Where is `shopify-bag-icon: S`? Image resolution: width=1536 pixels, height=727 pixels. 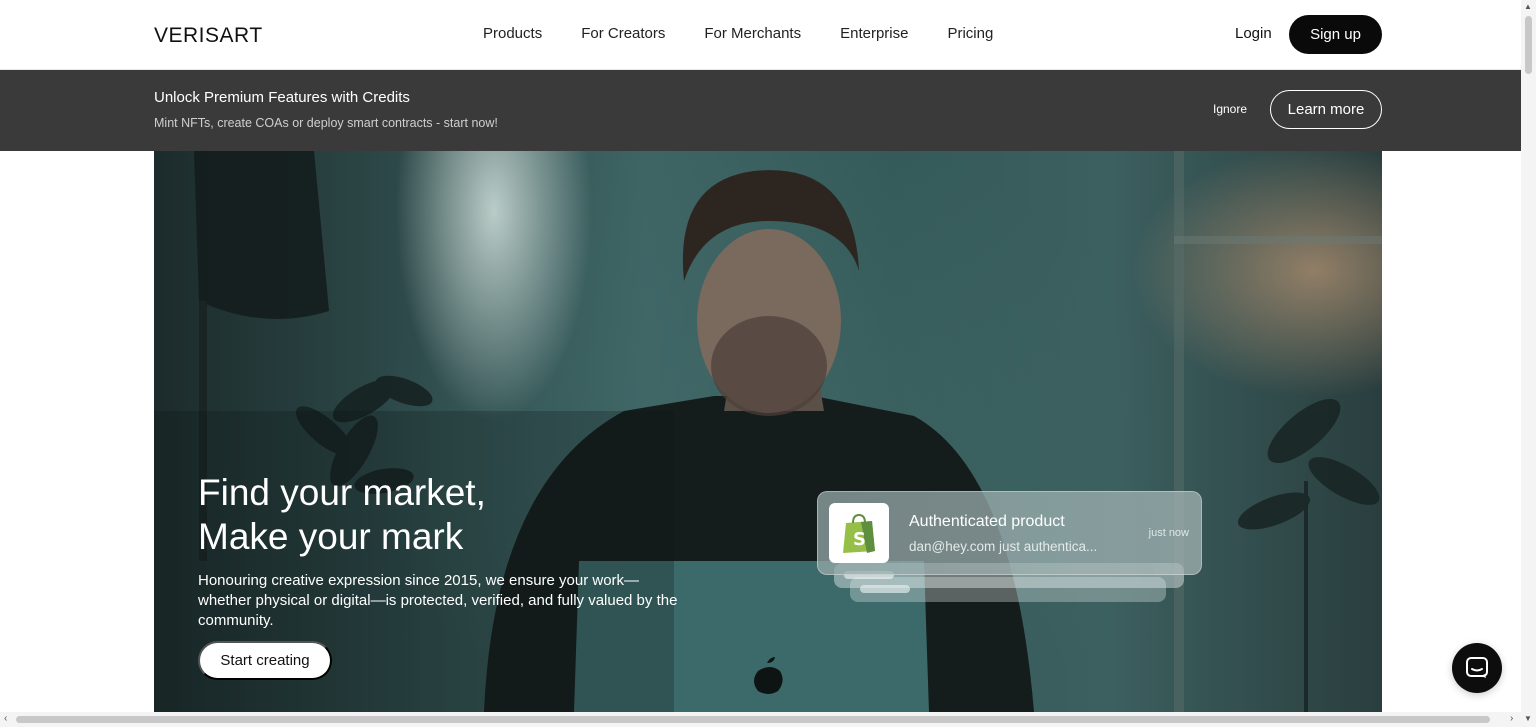
shopify-bag-icon: S is located at coordinates (859, 533).